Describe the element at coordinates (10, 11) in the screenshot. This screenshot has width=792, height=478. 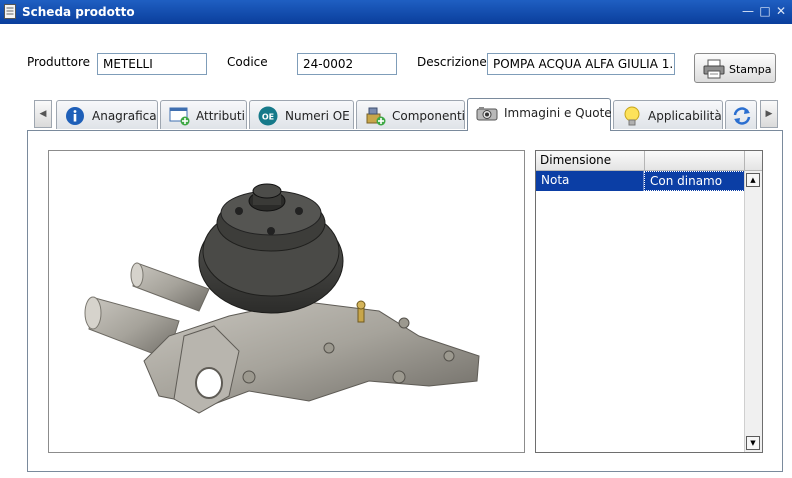
I see `document-icon` at that location.